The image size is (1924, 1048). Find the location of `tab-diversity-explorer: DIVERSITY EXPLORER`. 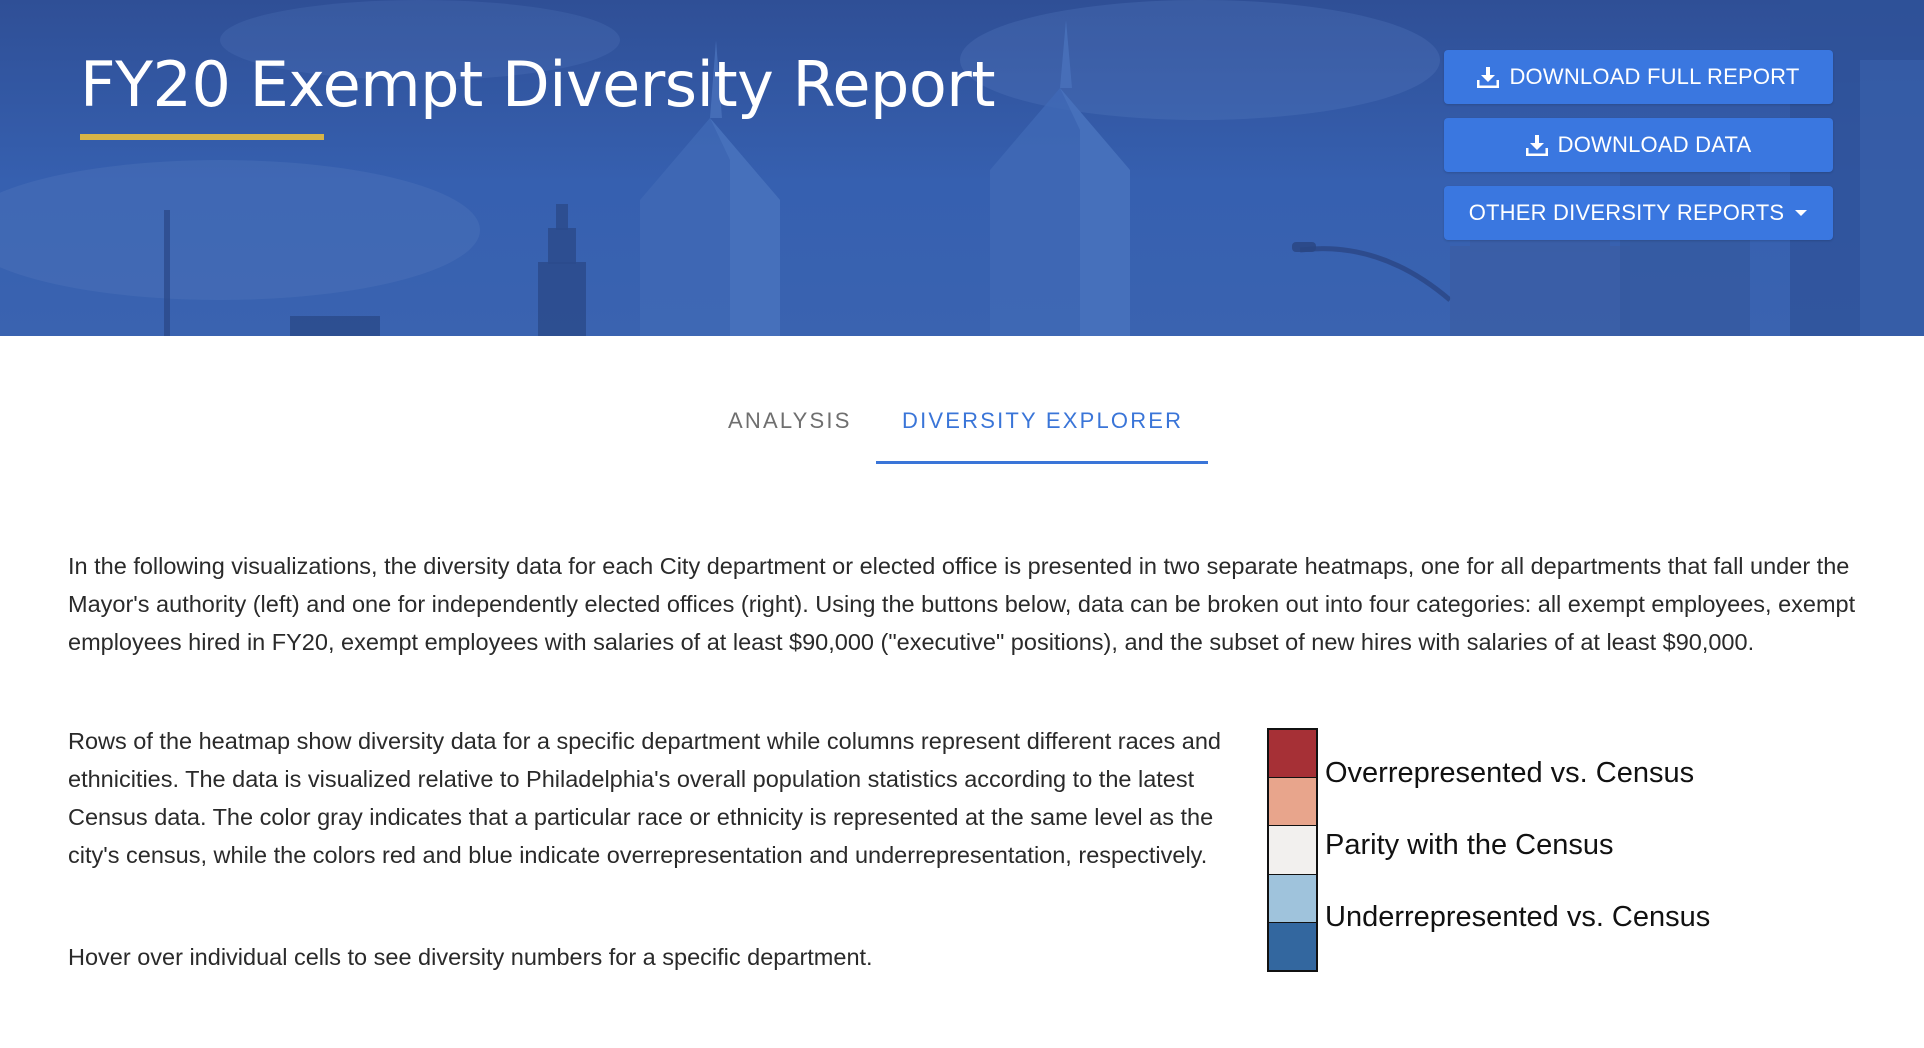

tab-diversity-explorer: DIVERSITY EXPLORER is located at coordinates (1042, 421).